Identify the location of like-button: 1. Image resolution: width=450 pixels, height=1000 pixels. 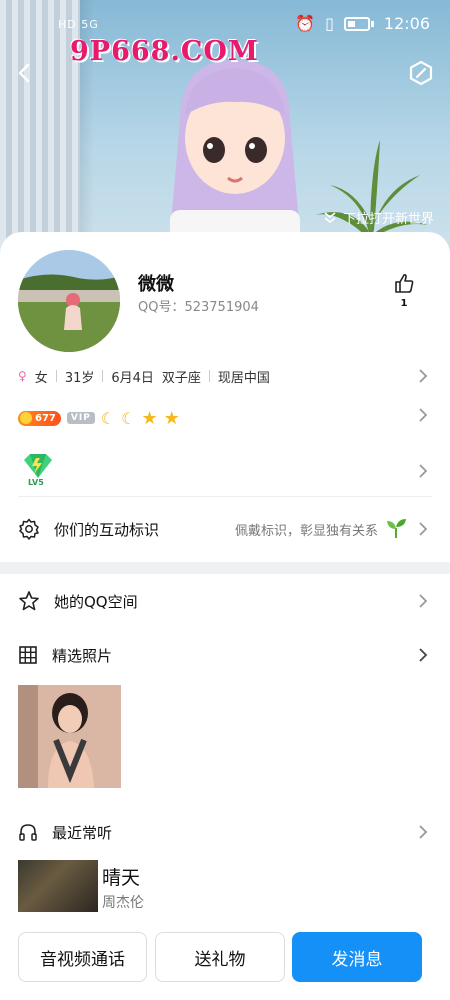
(404, 290).